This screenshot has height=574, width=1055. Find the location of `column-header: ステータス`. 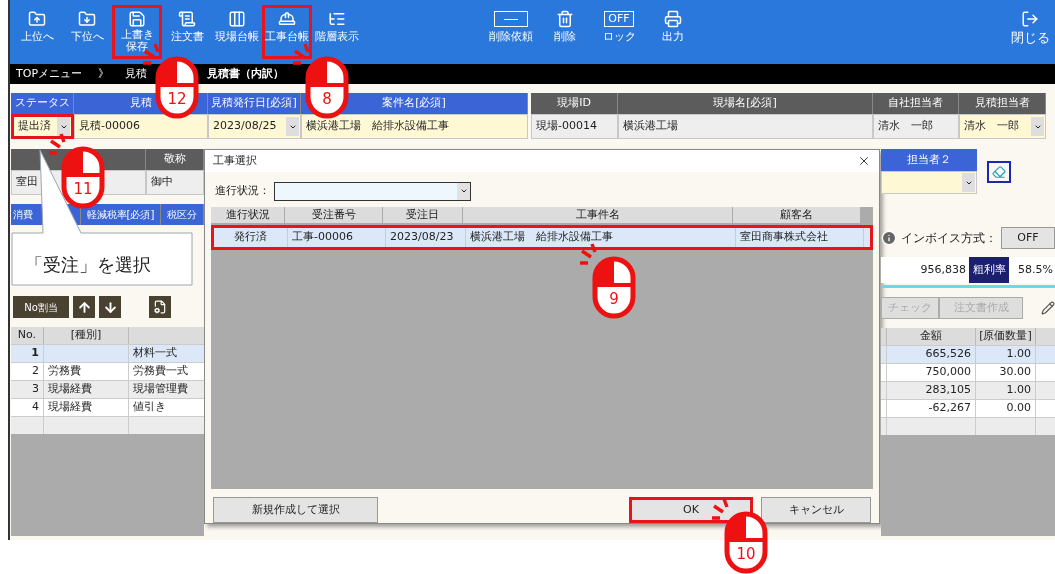

column-header: ステータス is located at coordinates (42, 103).